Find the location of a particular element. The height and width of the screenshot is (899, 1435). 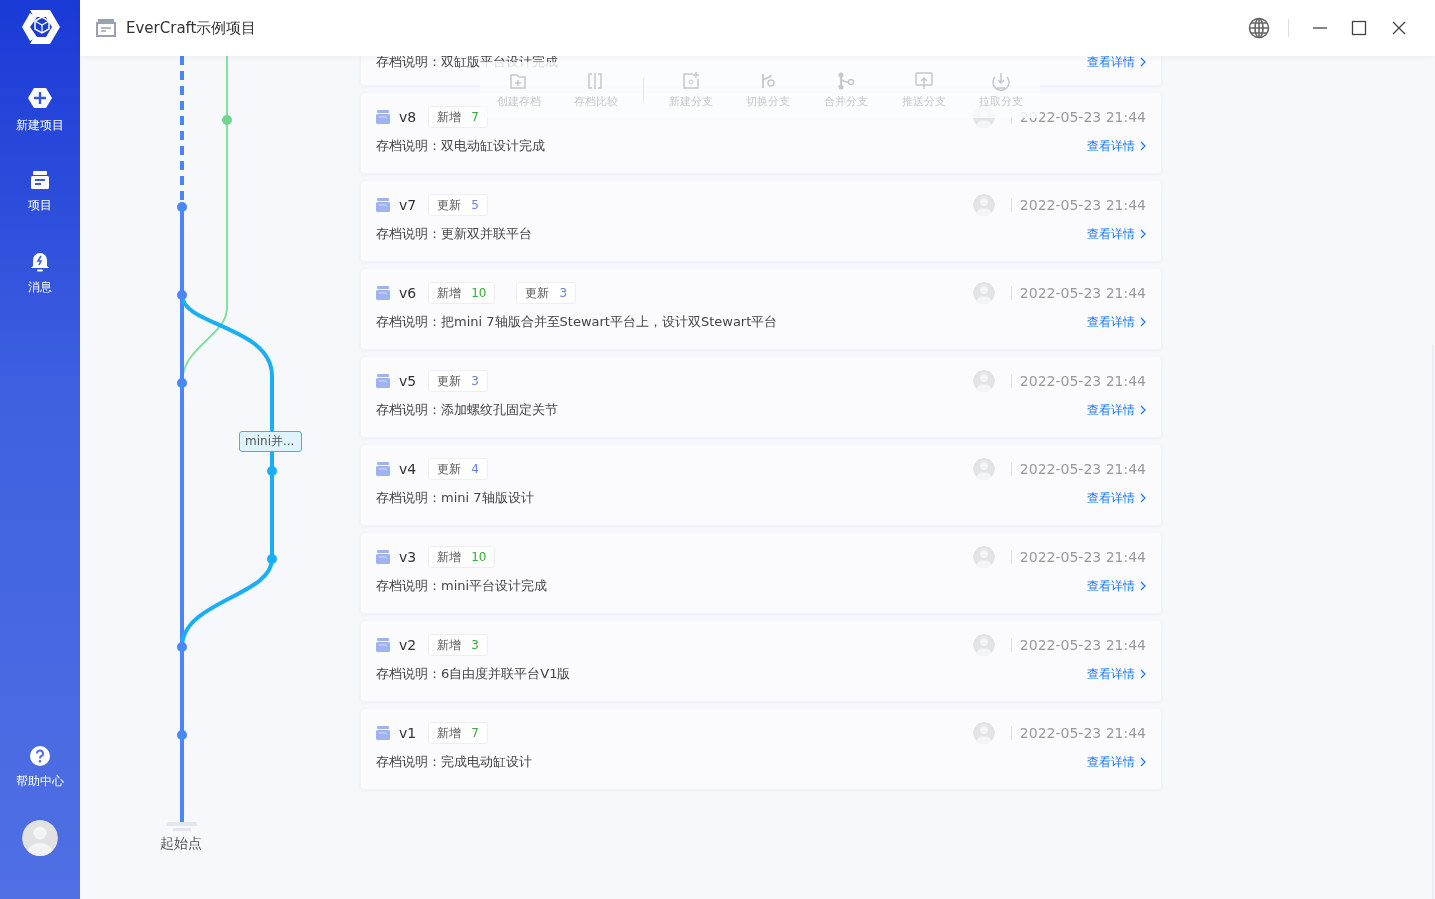

archive-description: 存档说明：6自由度并联平台V1版 is located at coordinates (473, 674).